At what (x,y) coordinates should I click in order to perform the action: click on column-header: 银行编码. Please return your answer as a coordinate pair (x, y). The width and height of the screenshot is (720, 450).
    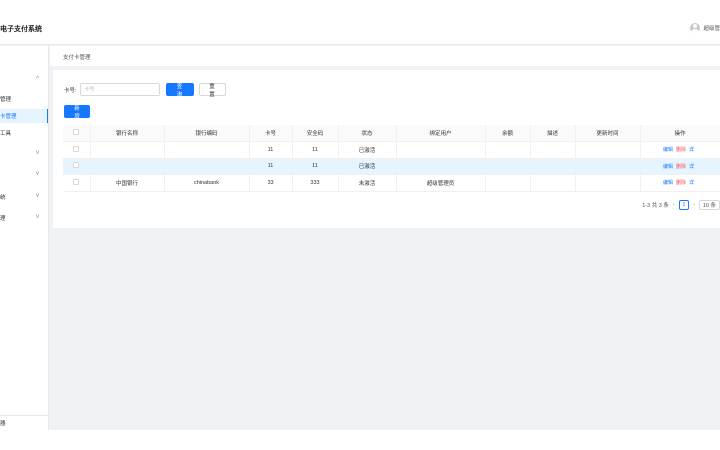
    Looking at the image, I should click on (207, 133).